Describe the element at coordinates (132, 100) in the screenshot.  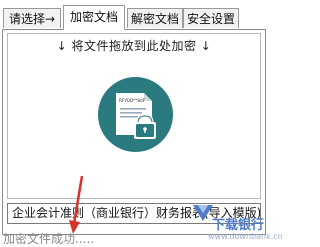
I see `svg-text: RFYOD**8dF` at that location.